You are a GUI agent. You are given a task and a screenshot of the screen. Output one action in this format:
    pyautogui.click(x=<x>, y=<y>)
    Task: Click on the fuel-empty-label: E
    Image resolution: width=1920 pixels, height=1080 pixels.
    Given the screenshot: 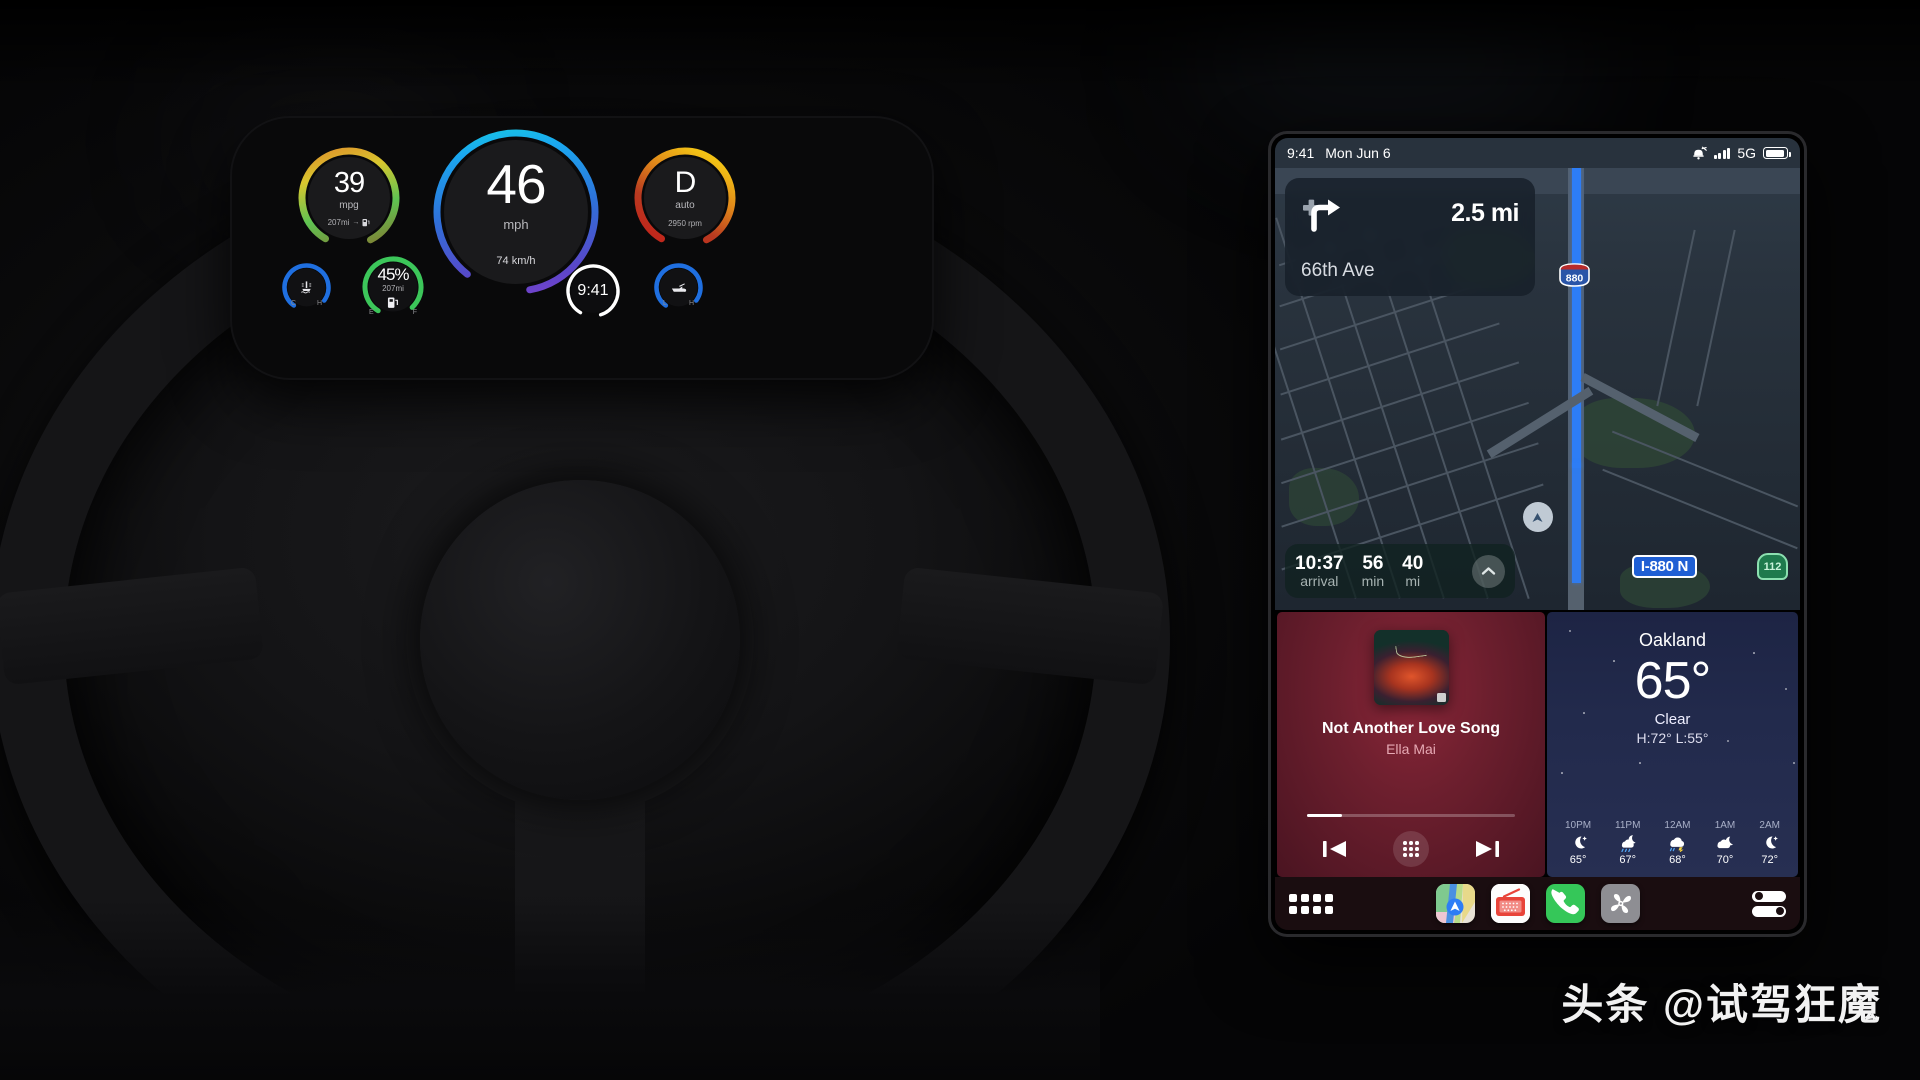 What is the action you would take?
    pyautogui.click(x=371, y=312)
    